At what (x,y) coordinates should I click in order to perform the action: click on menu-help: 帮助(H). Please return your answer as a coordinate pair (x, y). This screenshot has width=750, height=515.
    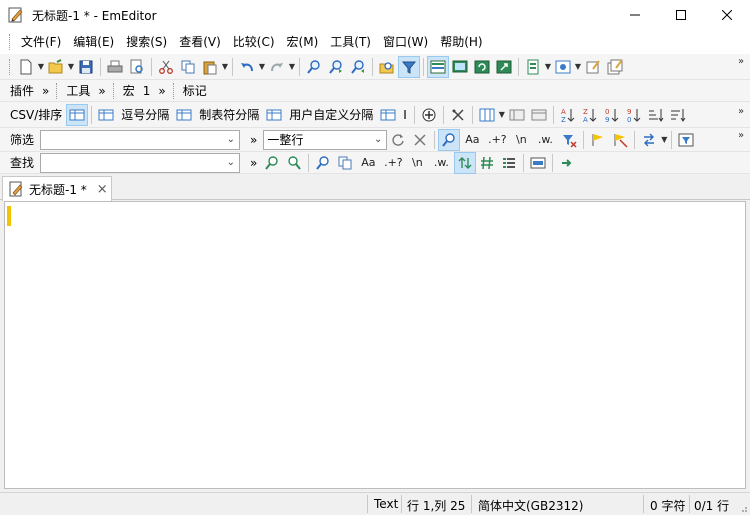
    Looking at the image, I should click on (461, 42).